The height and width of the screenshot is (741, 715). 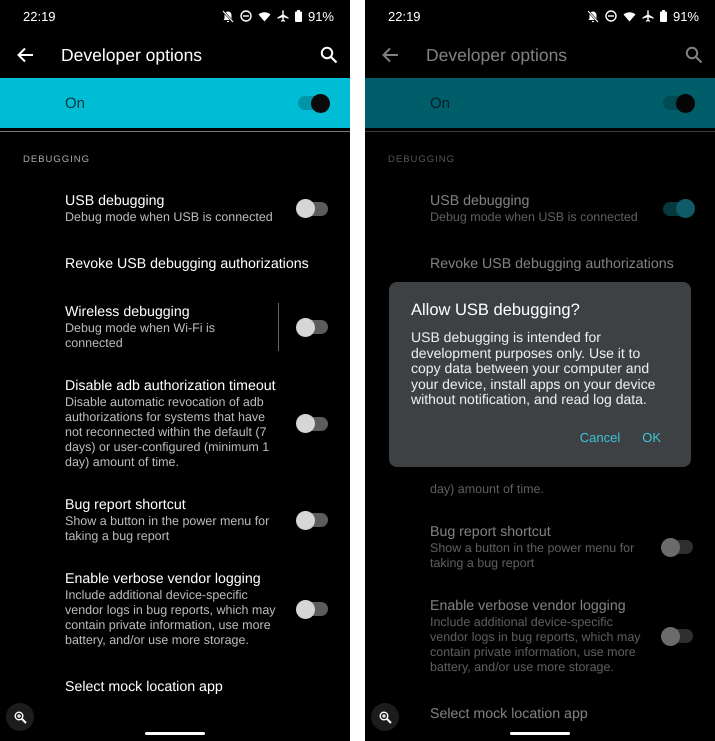 I want to click on dialog-button: Cancel, so click(x=600, y=437).